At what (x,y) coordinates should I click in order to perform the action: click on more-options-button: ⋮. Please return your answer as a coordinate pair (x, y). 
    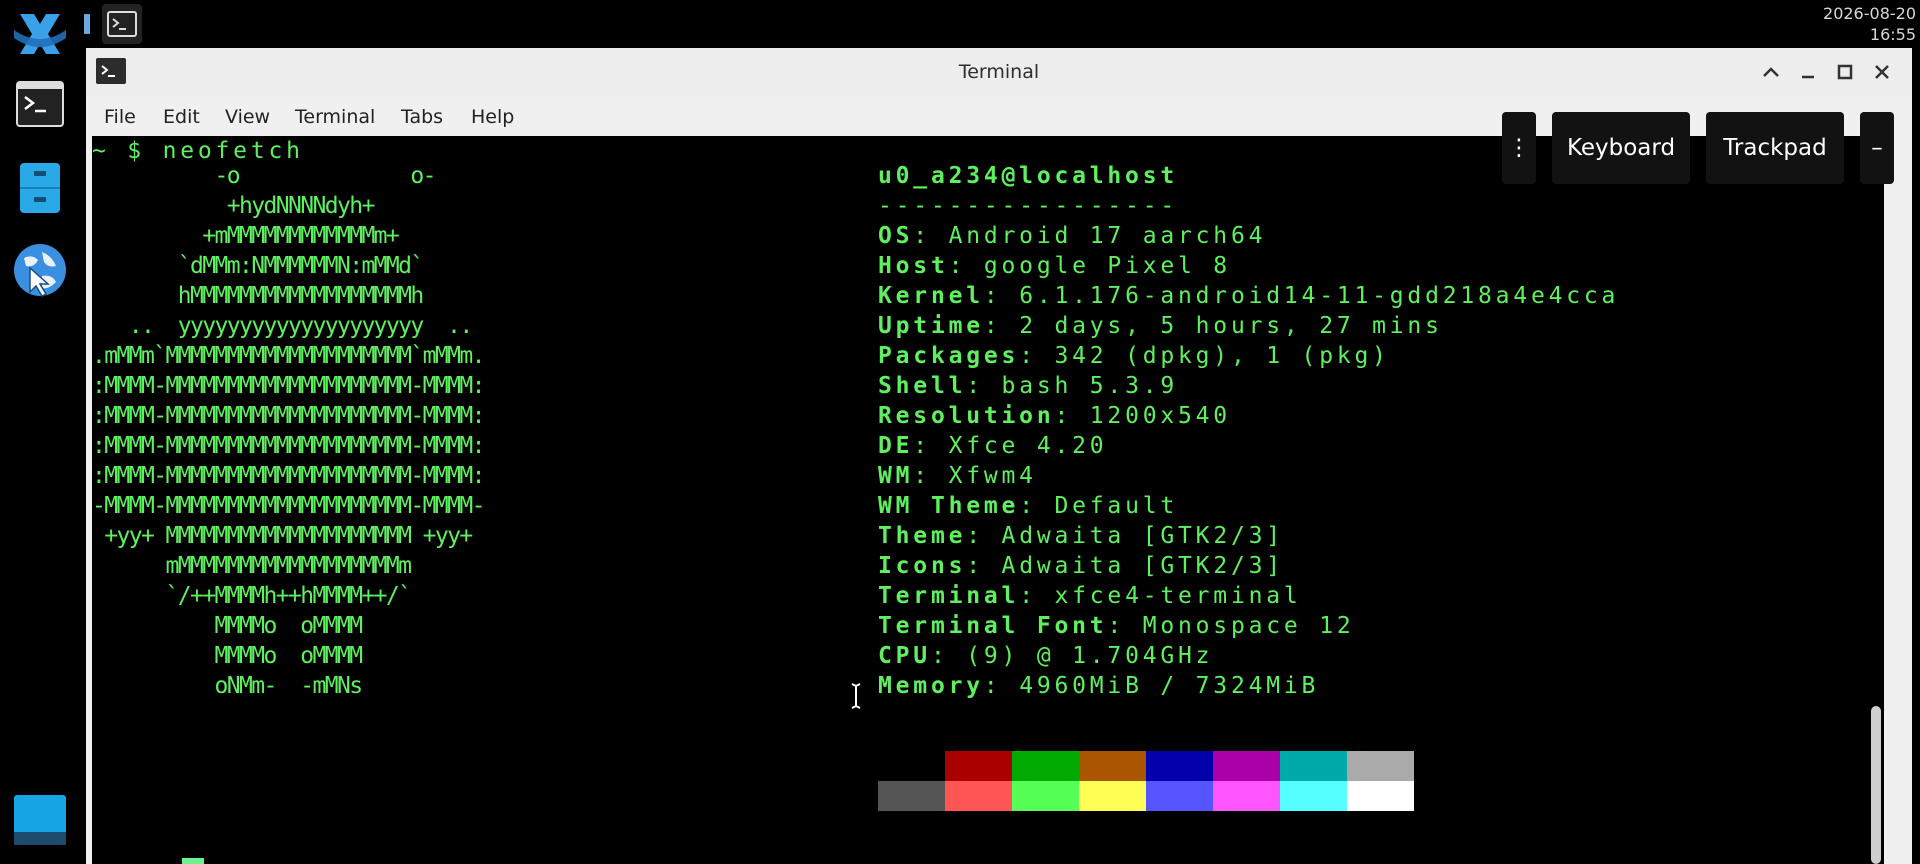
    Looking at the image, I should click on (1519, 148).